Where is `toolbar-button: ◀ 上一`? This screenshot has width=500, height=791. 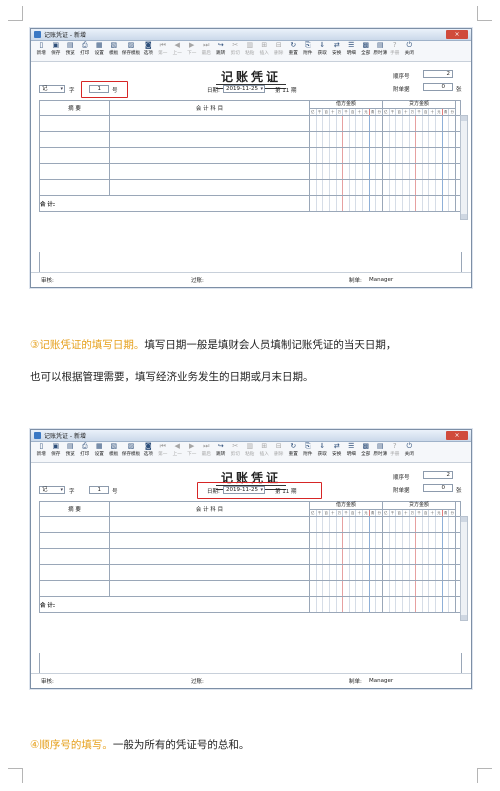
toolbar-button: ◀ 上一 is located at coordinates (177, 49).